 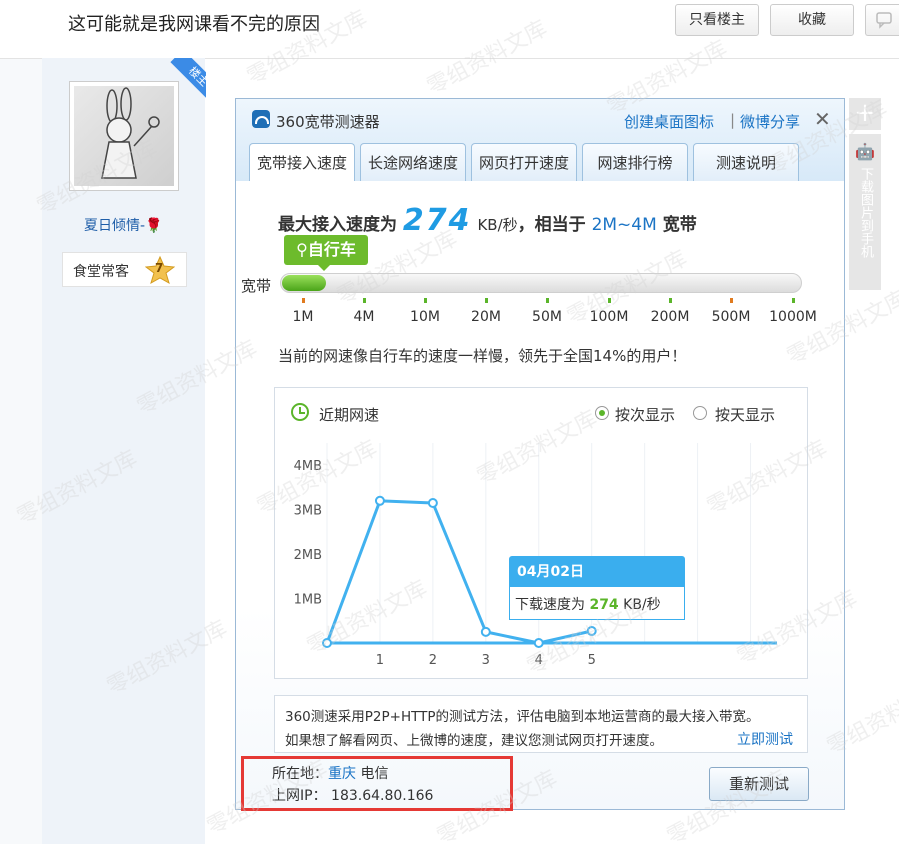 What do you see at coordinates (642, 605) in the screenshot?
I see `tooltip-unit: KB/秒` at bounding box center [642, 605].